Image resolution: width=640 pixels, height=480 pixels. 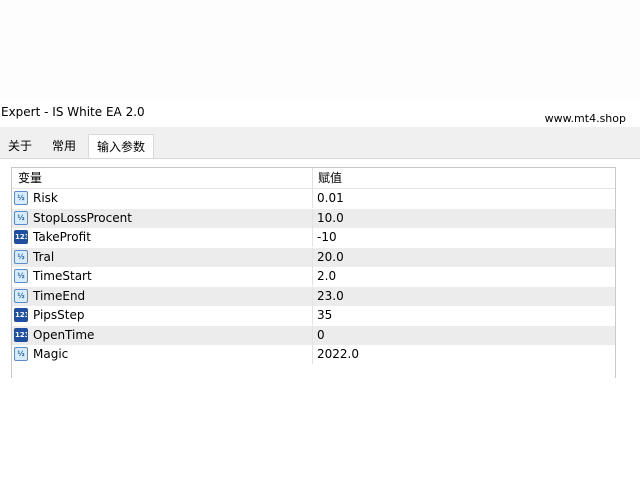 What do you see at coordinates (30, 178) in the screenshot?
I see `column-header-variable: 变量` at bounding box center [30, 178].